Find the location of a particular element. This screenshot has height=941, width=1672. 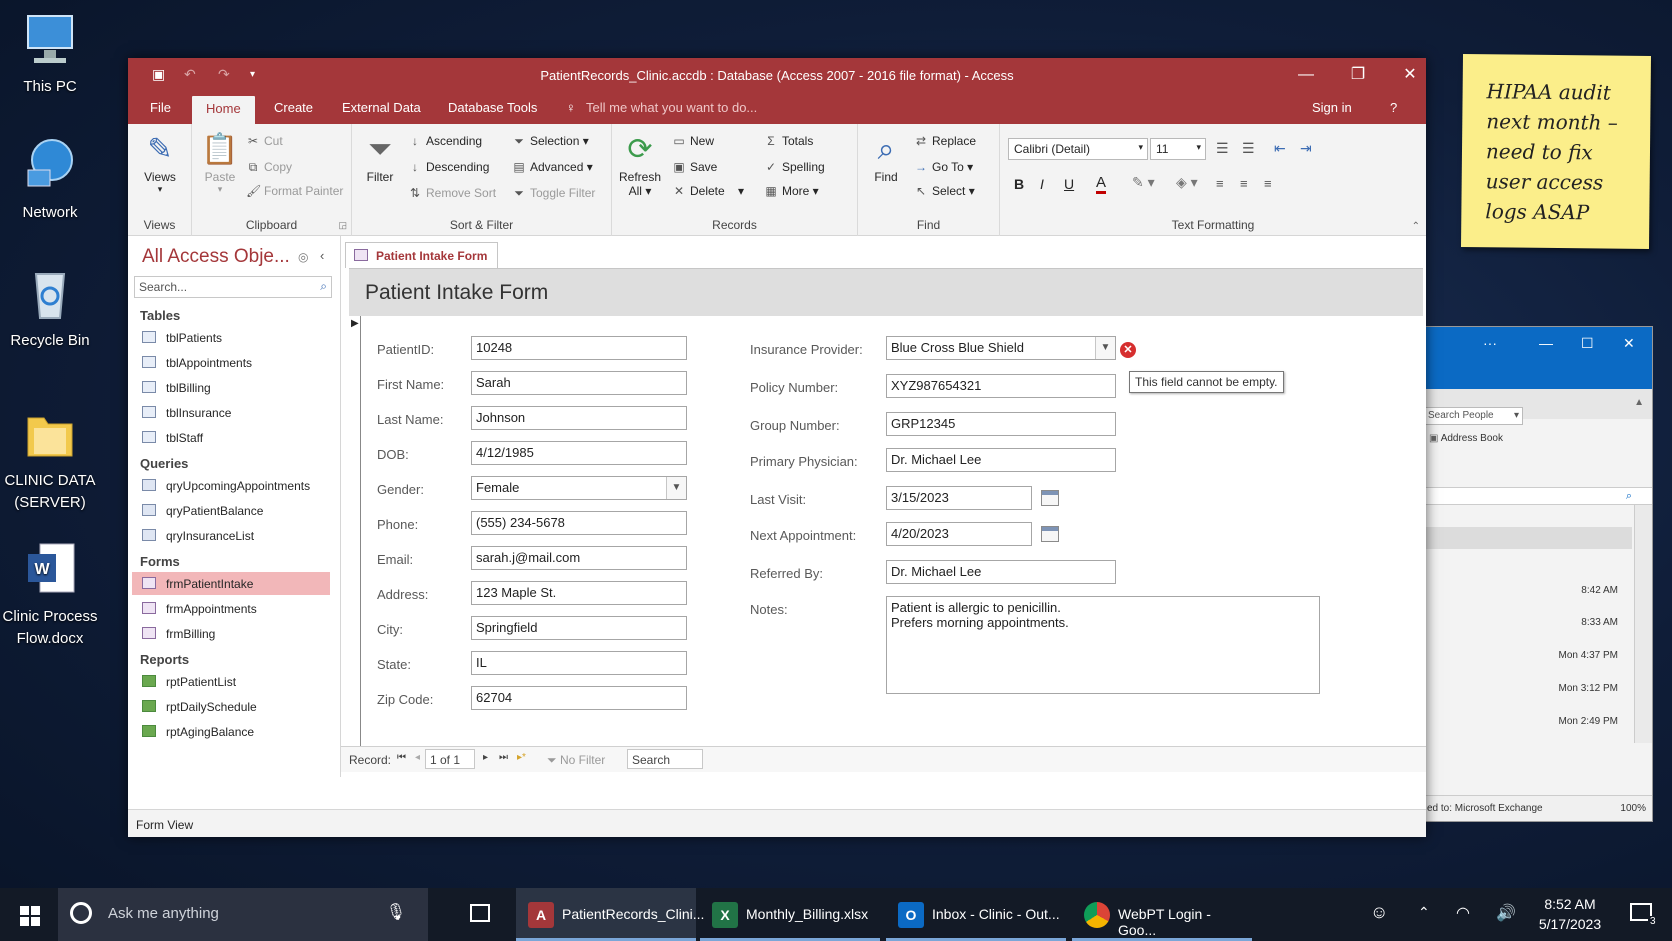

first-record-button: ⏮ is located at coordinates (401, 757).